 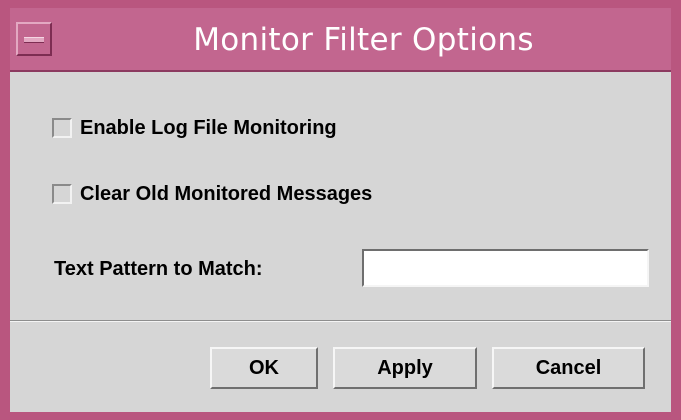 I want to click on window-title: Monitor Filter Options, so click(x=363, y=40).